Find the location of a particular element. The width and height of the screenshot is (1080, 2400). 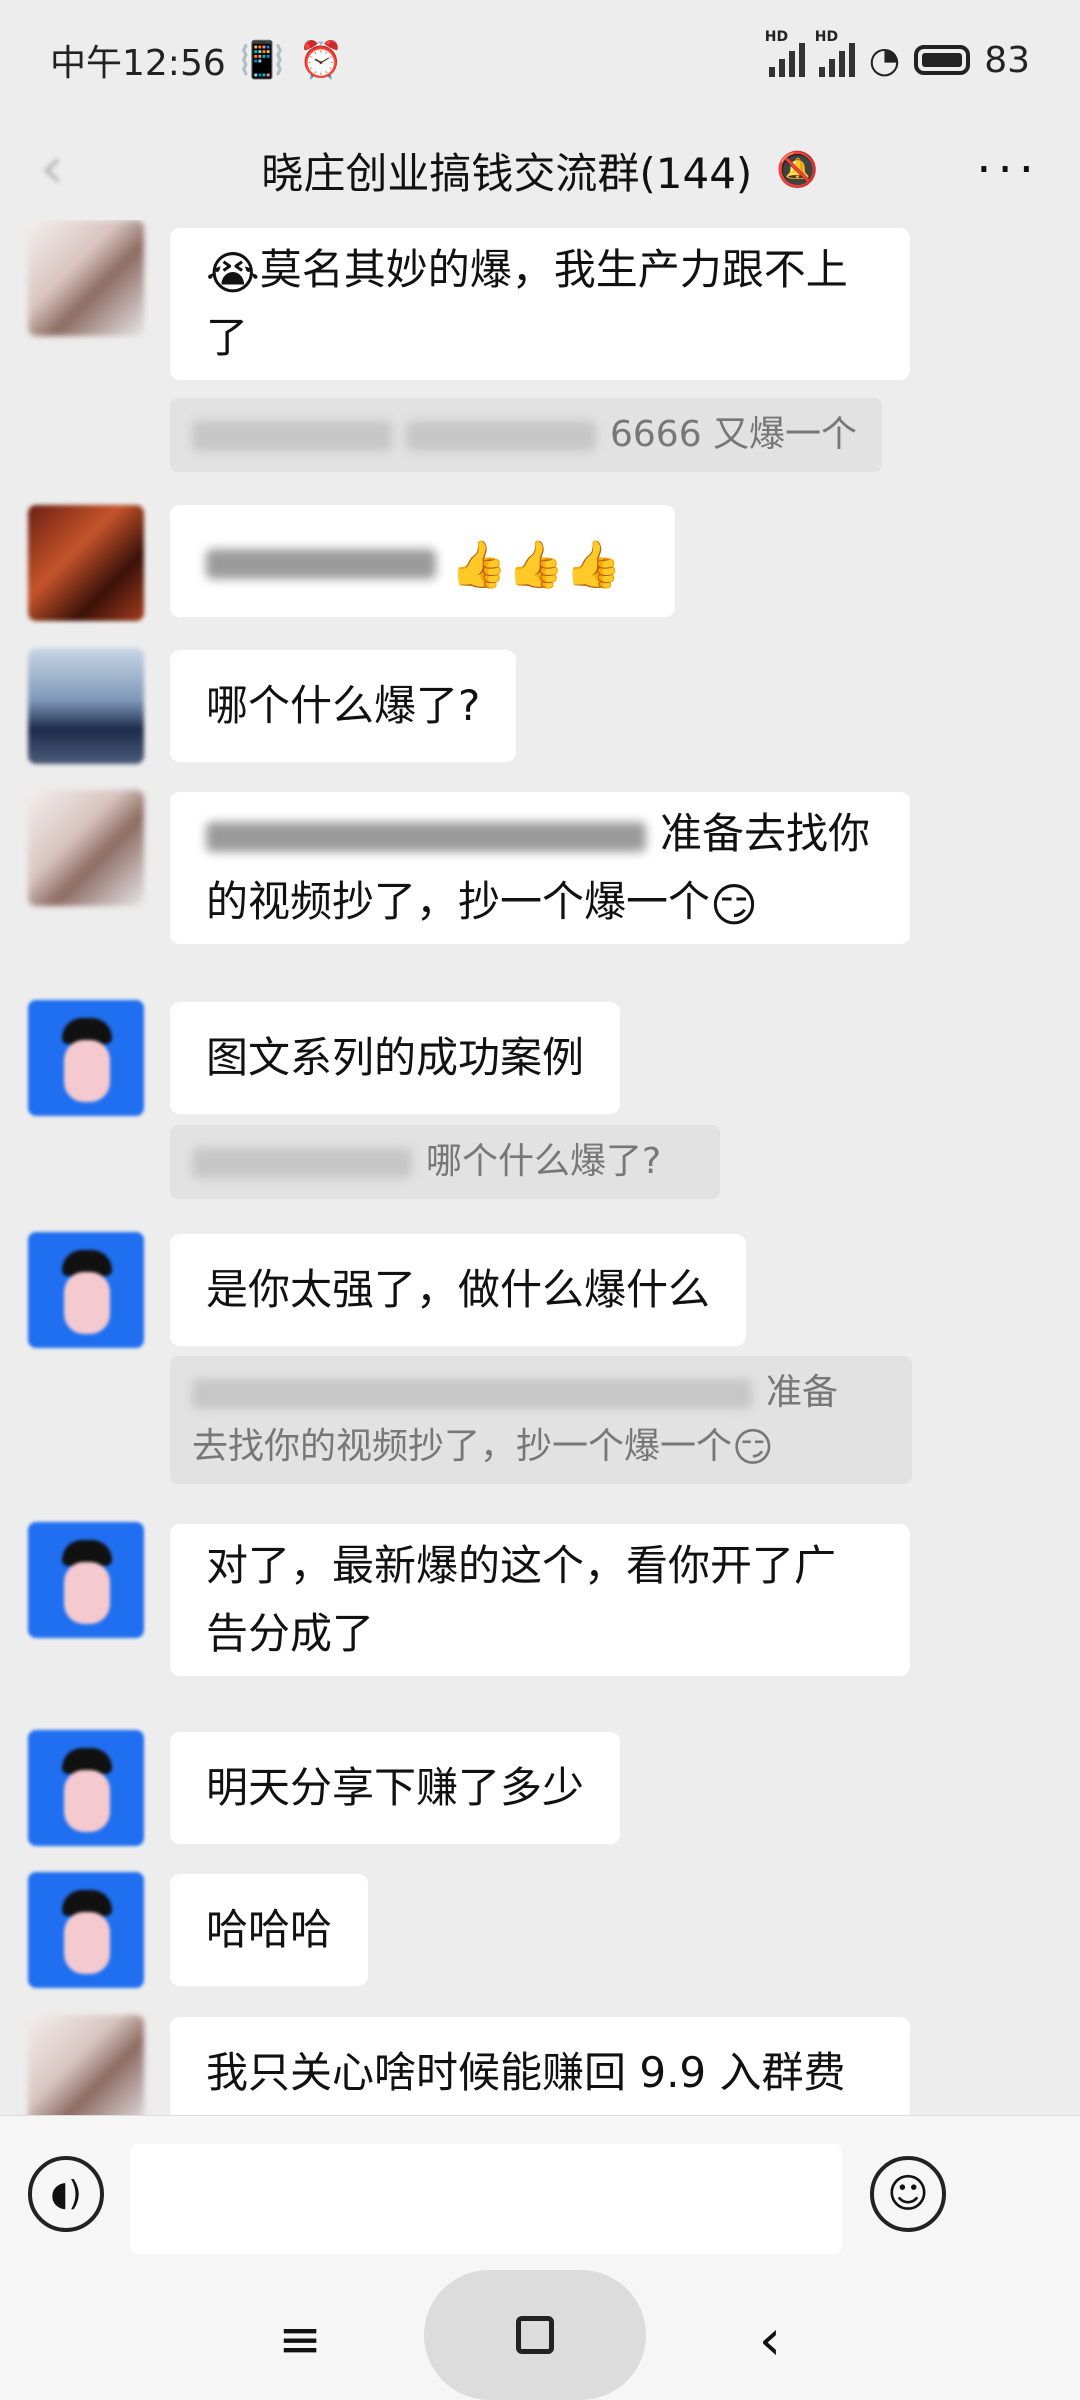

message-text: 准备去找你 is located at coordinates (765, 833).